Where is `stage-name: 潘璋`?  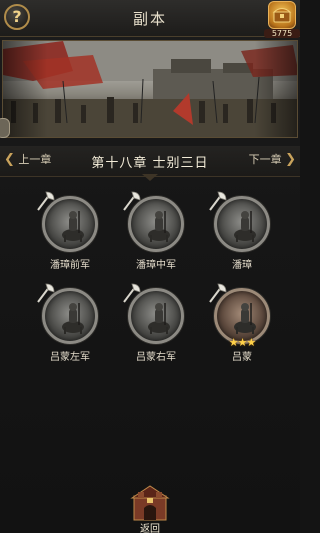
stage-name: 潘璋 is located at coordinates (242, 265).